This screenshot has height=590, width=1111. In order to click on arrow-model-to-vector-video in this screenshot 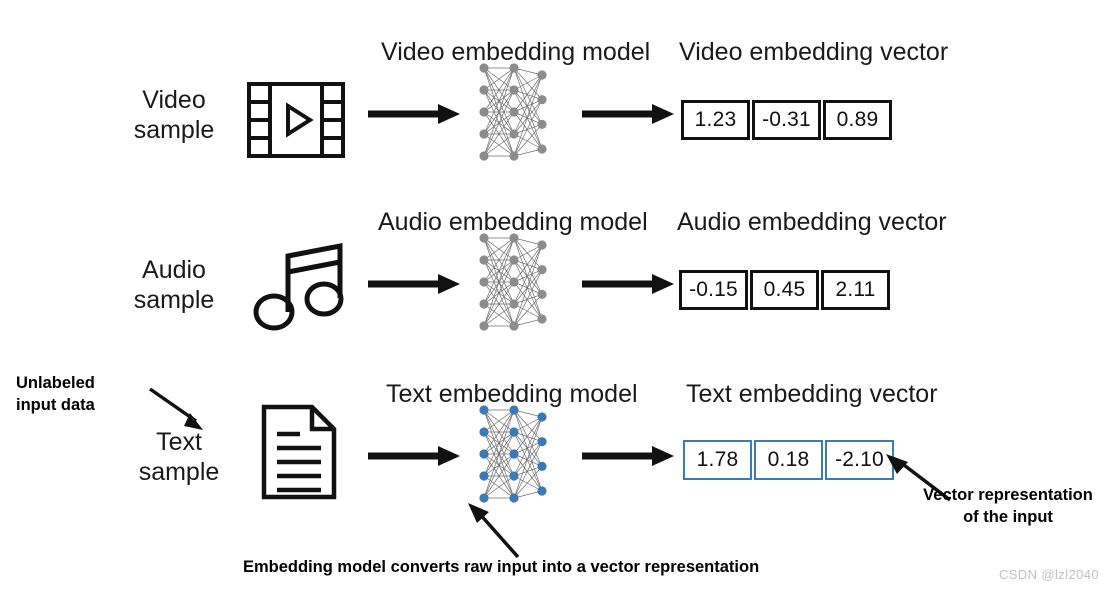, I will do `click(629, 114)`.